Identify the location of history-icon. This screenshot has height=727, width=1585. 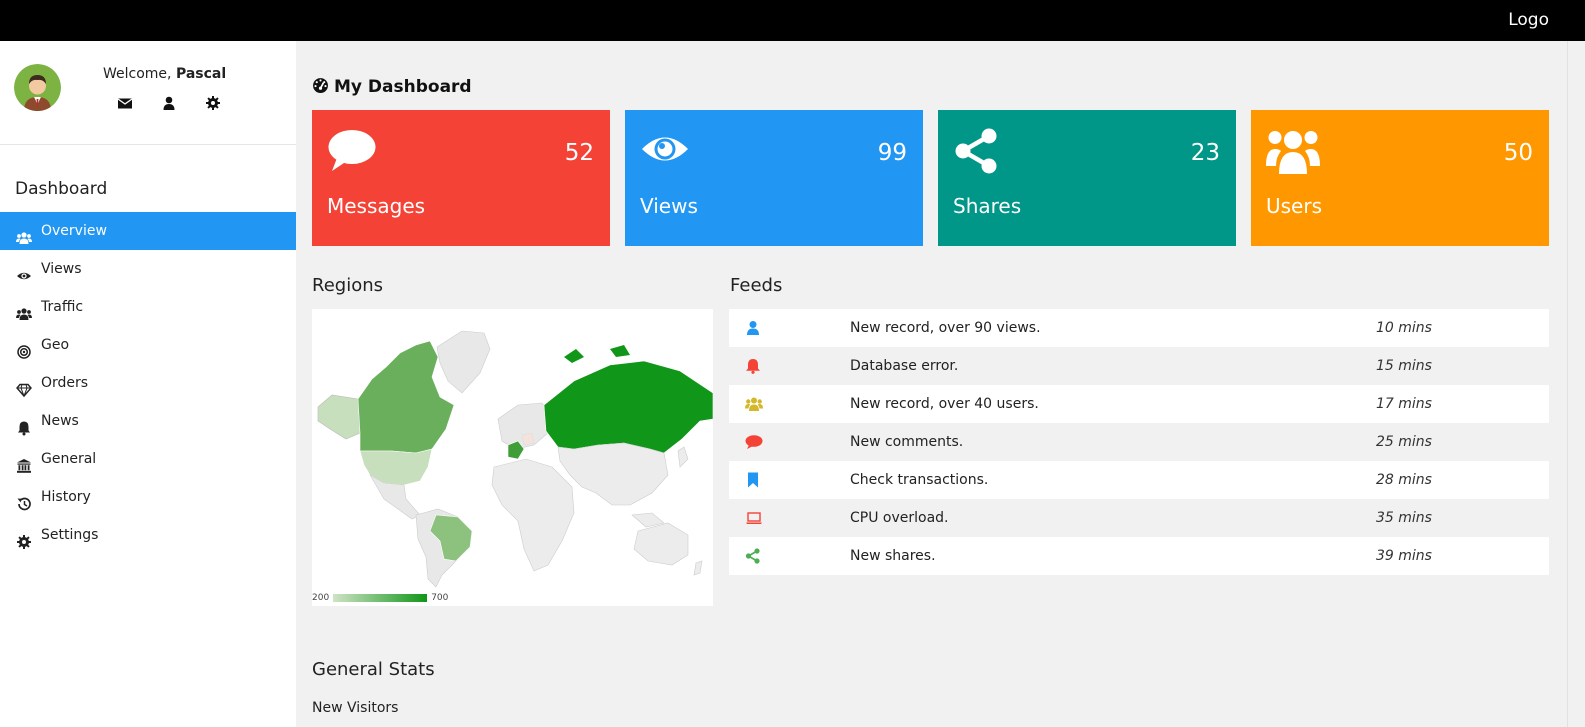
(24, 500).